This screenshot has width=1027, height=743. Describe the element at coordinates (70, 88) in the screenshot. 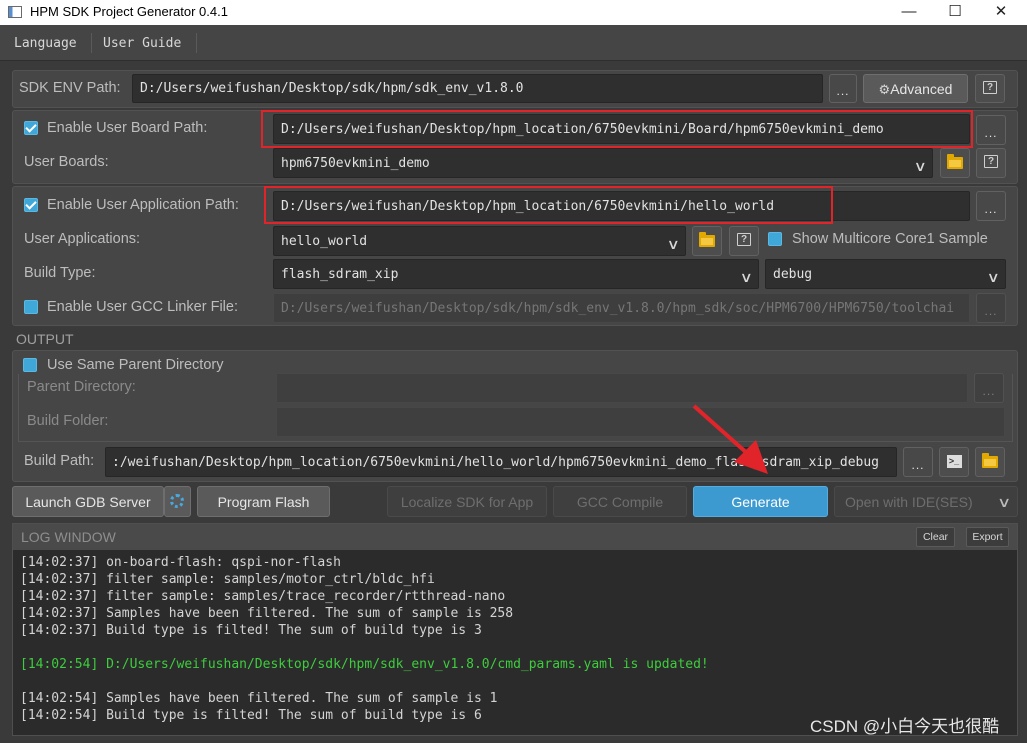

I see `sdk-env-label: SDK ENV Path:` at that location.